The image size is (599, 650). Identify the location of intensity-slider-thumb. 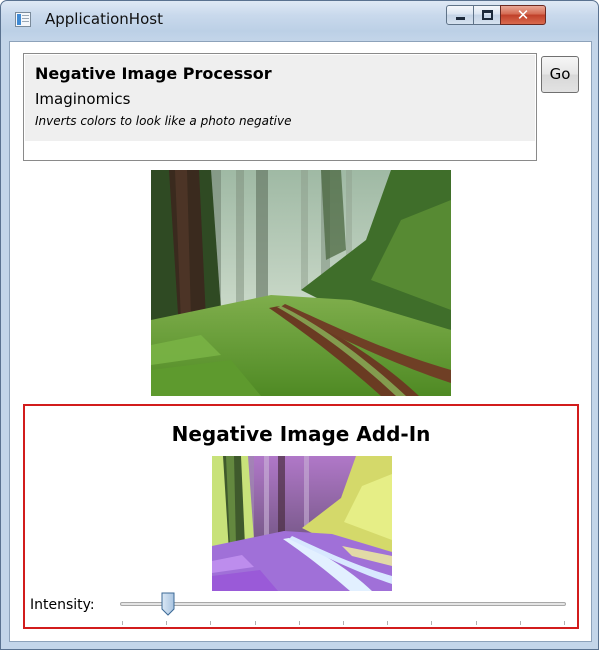
(168, 604).